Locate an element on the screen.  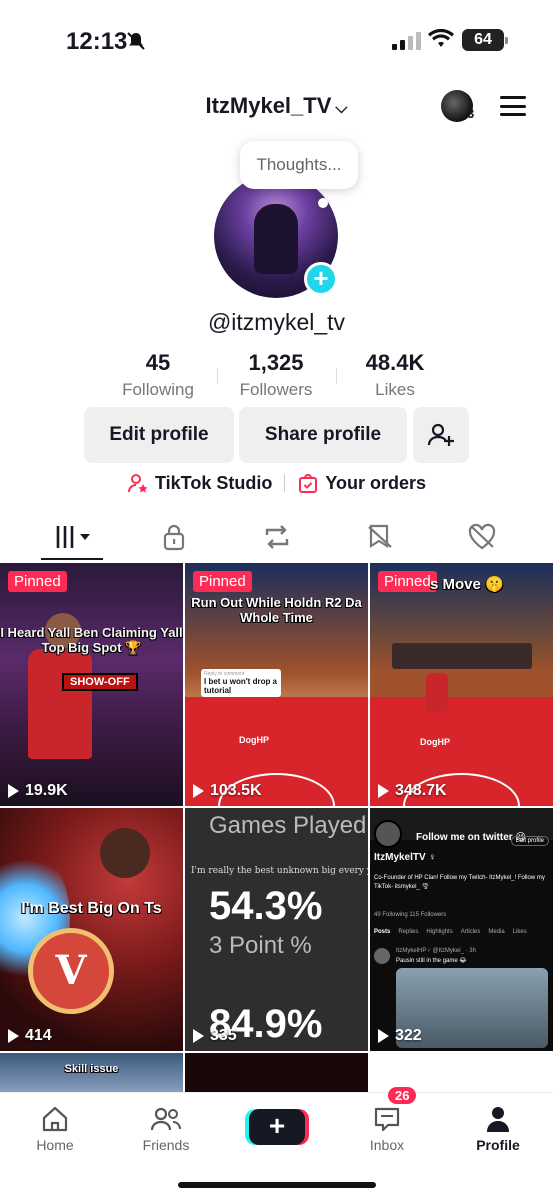
repost-icon is located at coordinates (277, 537).